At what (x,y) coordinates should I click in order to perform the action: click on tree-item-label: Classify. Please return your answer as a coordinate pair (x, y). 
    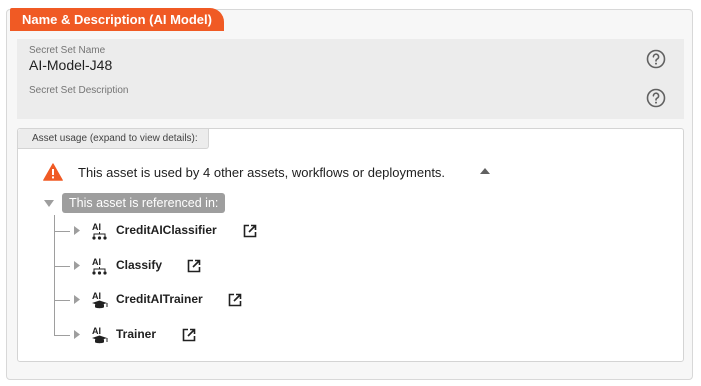
    Looking at the image, I should click on (139, 265).